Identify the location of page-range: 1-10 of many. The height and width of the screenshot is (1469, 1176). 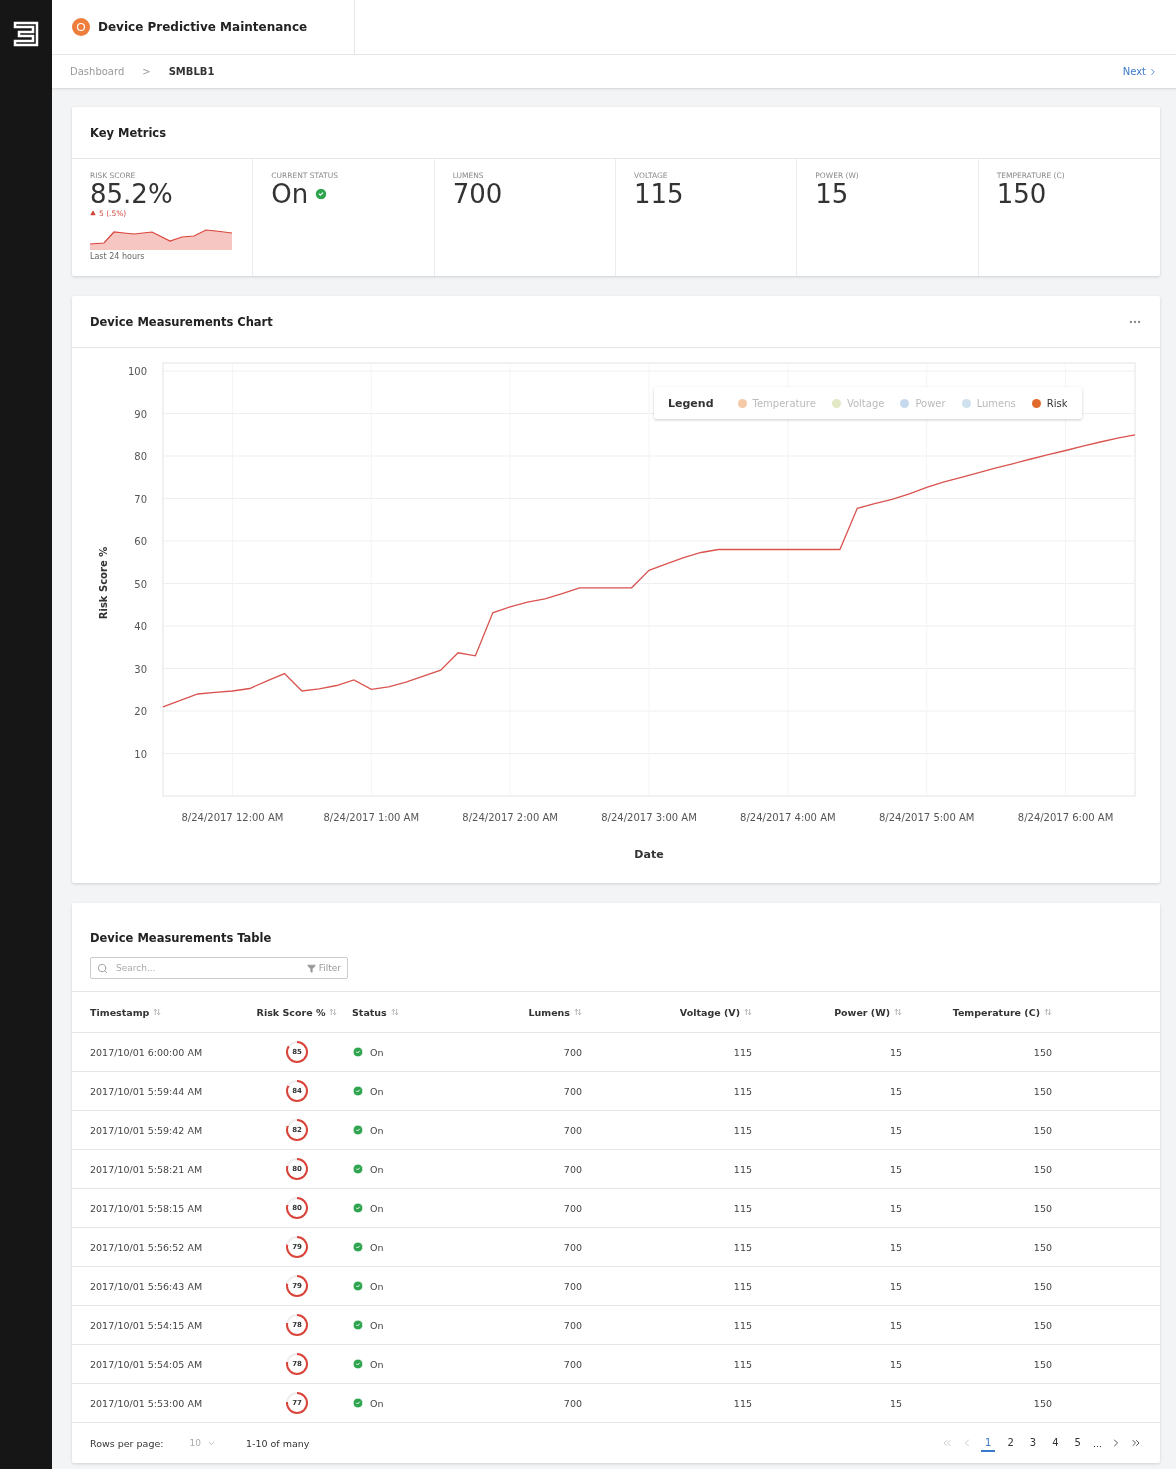
(277, 1443).